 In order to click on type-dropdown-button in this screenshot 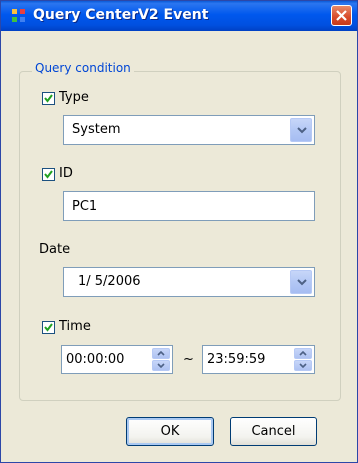, I will do `click(301, 130)`.